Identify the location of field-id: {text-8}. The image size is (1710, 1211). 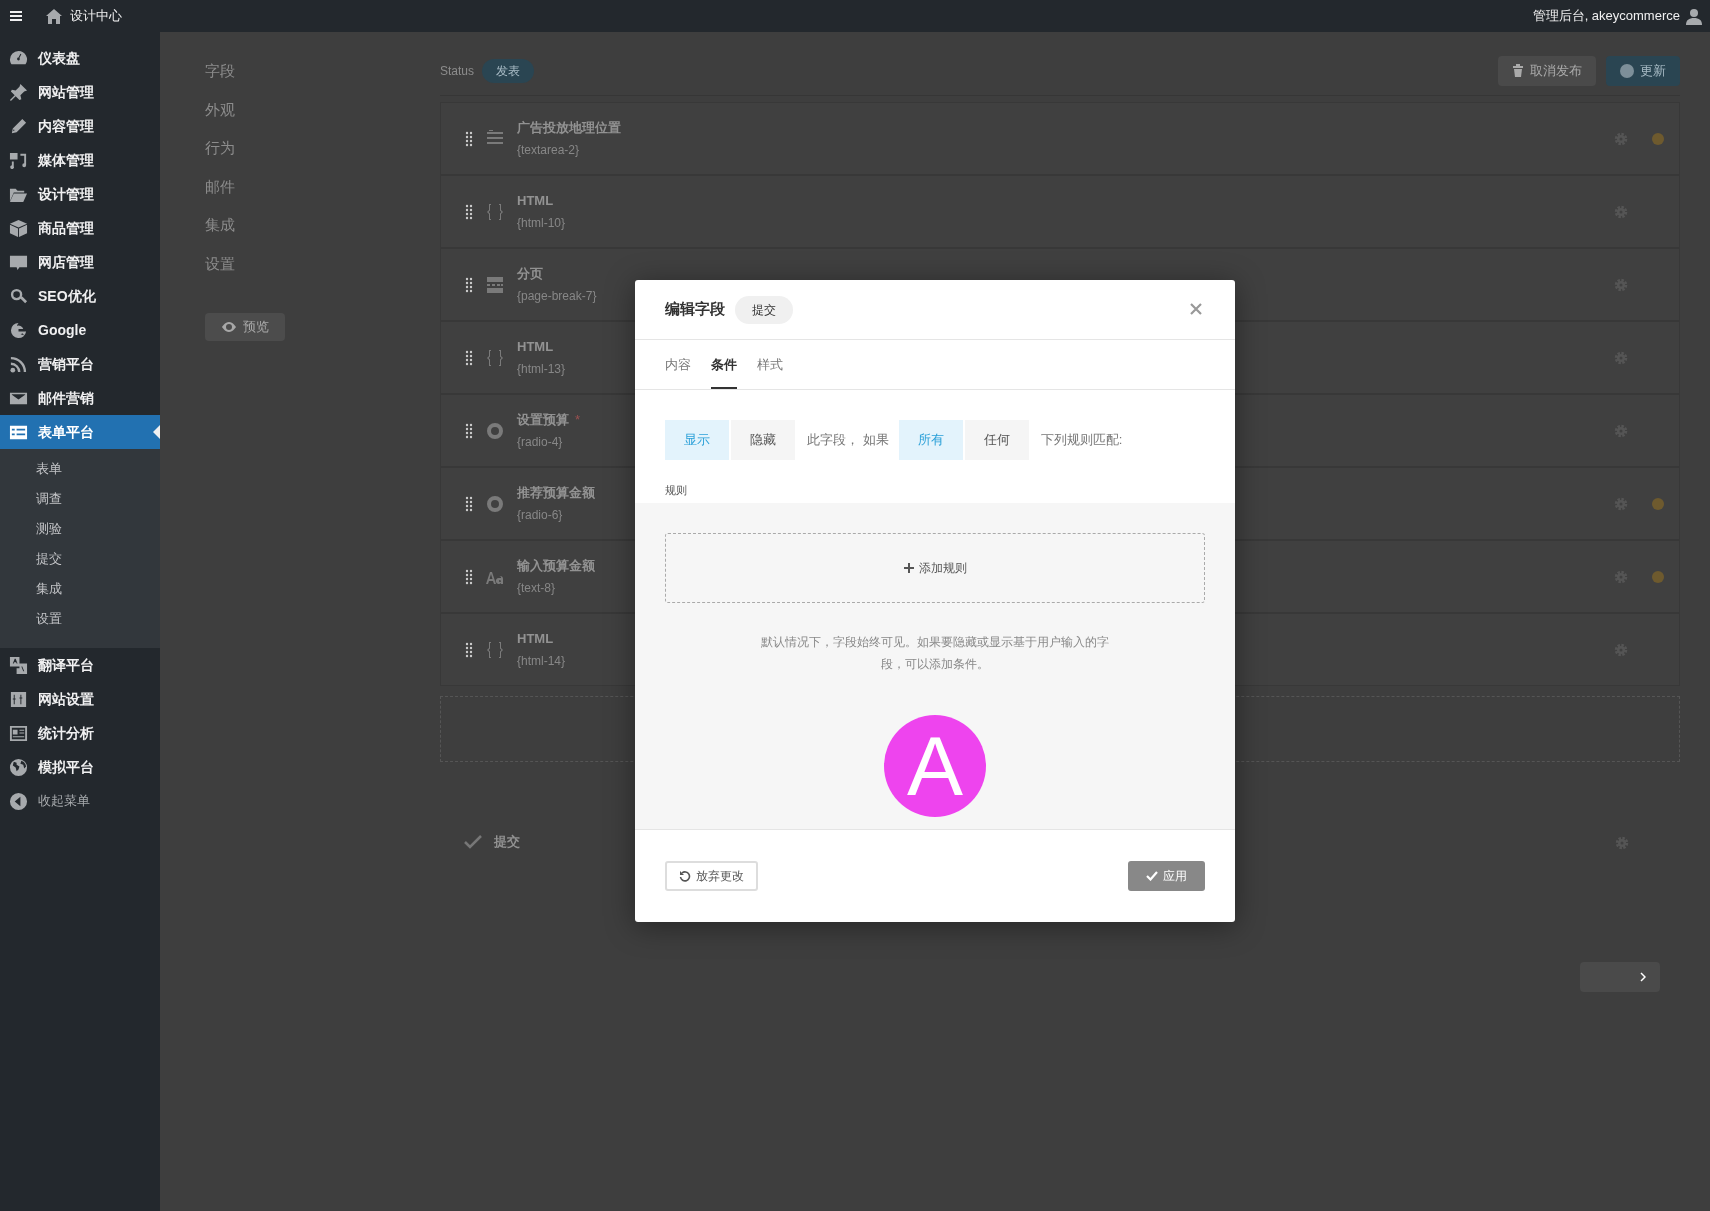
(537, 589).